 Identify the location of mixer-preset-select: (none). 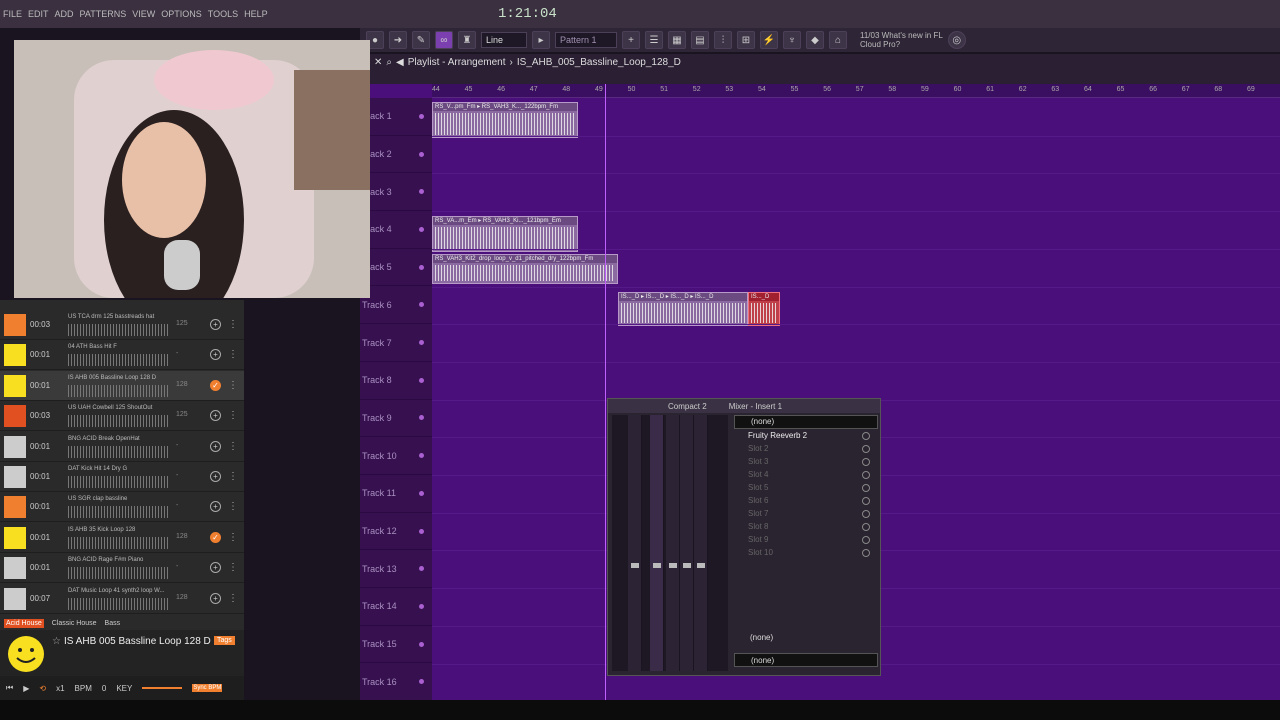
(806, 422).